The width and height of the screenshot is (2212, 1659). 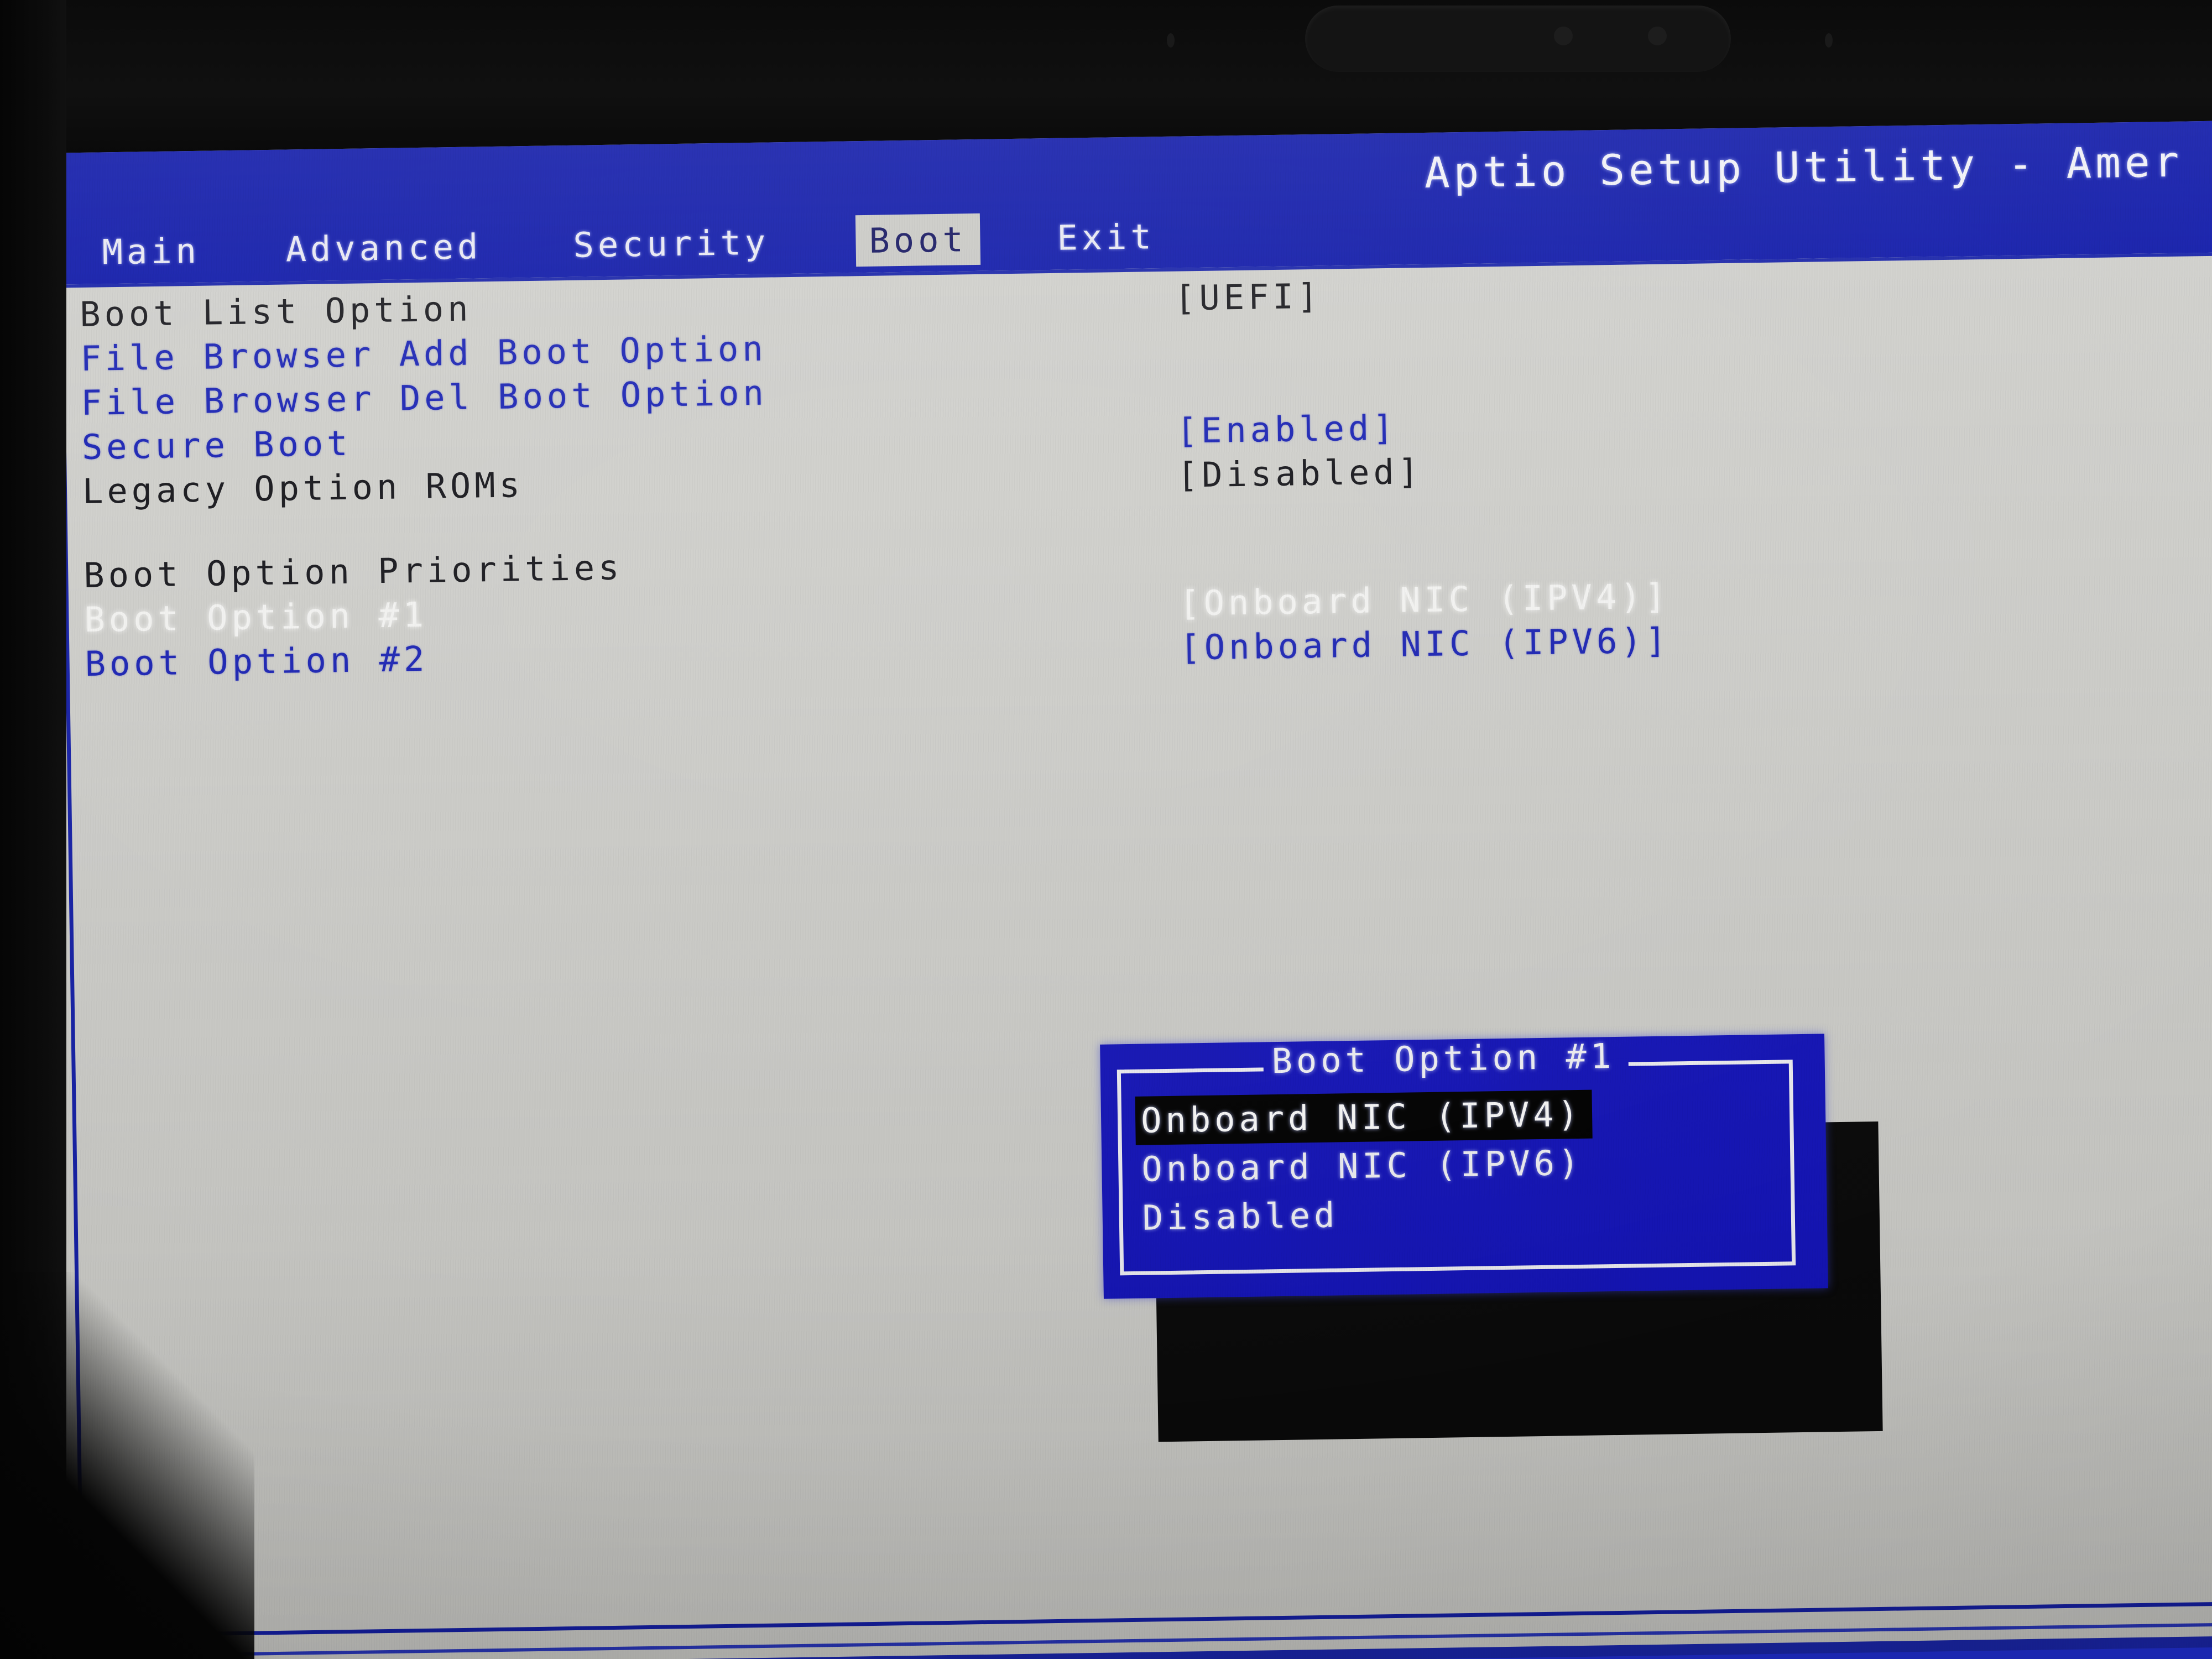 What do you see at coordinates (1829, 40) in the screenshot?
I see `bezel-indicator-icon` at bounding box center [1829, 40].